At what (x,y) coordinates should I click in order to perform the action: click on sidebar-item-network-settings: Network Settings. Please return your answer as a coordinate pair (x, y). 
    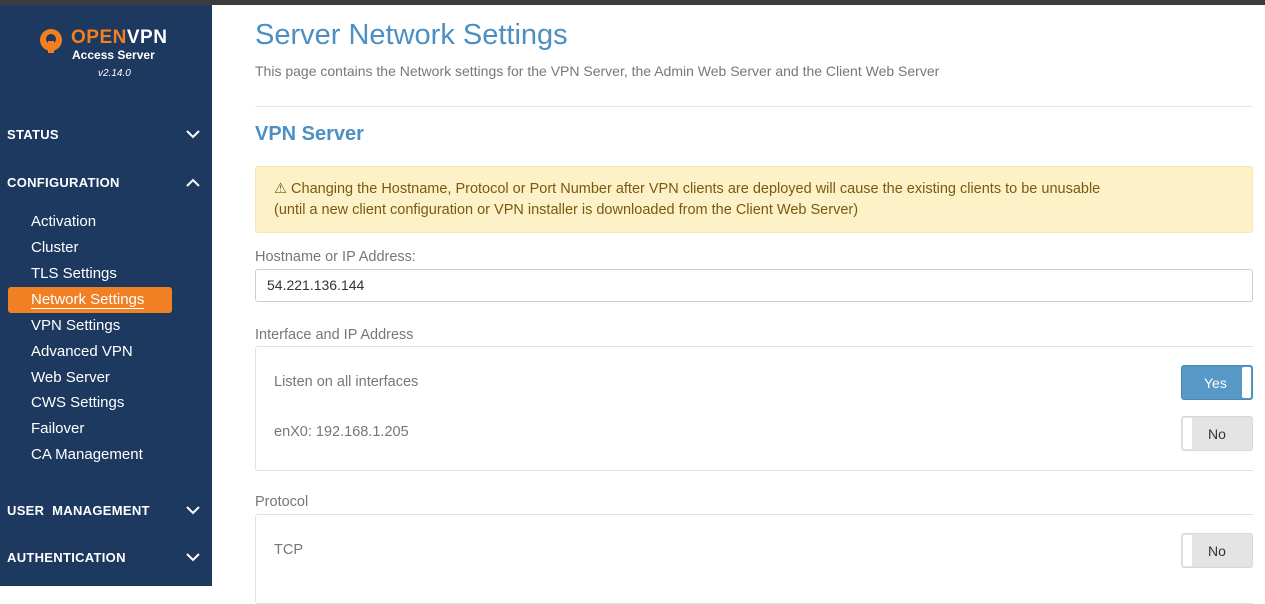
    Looking at the image, I should click on (90, 300).